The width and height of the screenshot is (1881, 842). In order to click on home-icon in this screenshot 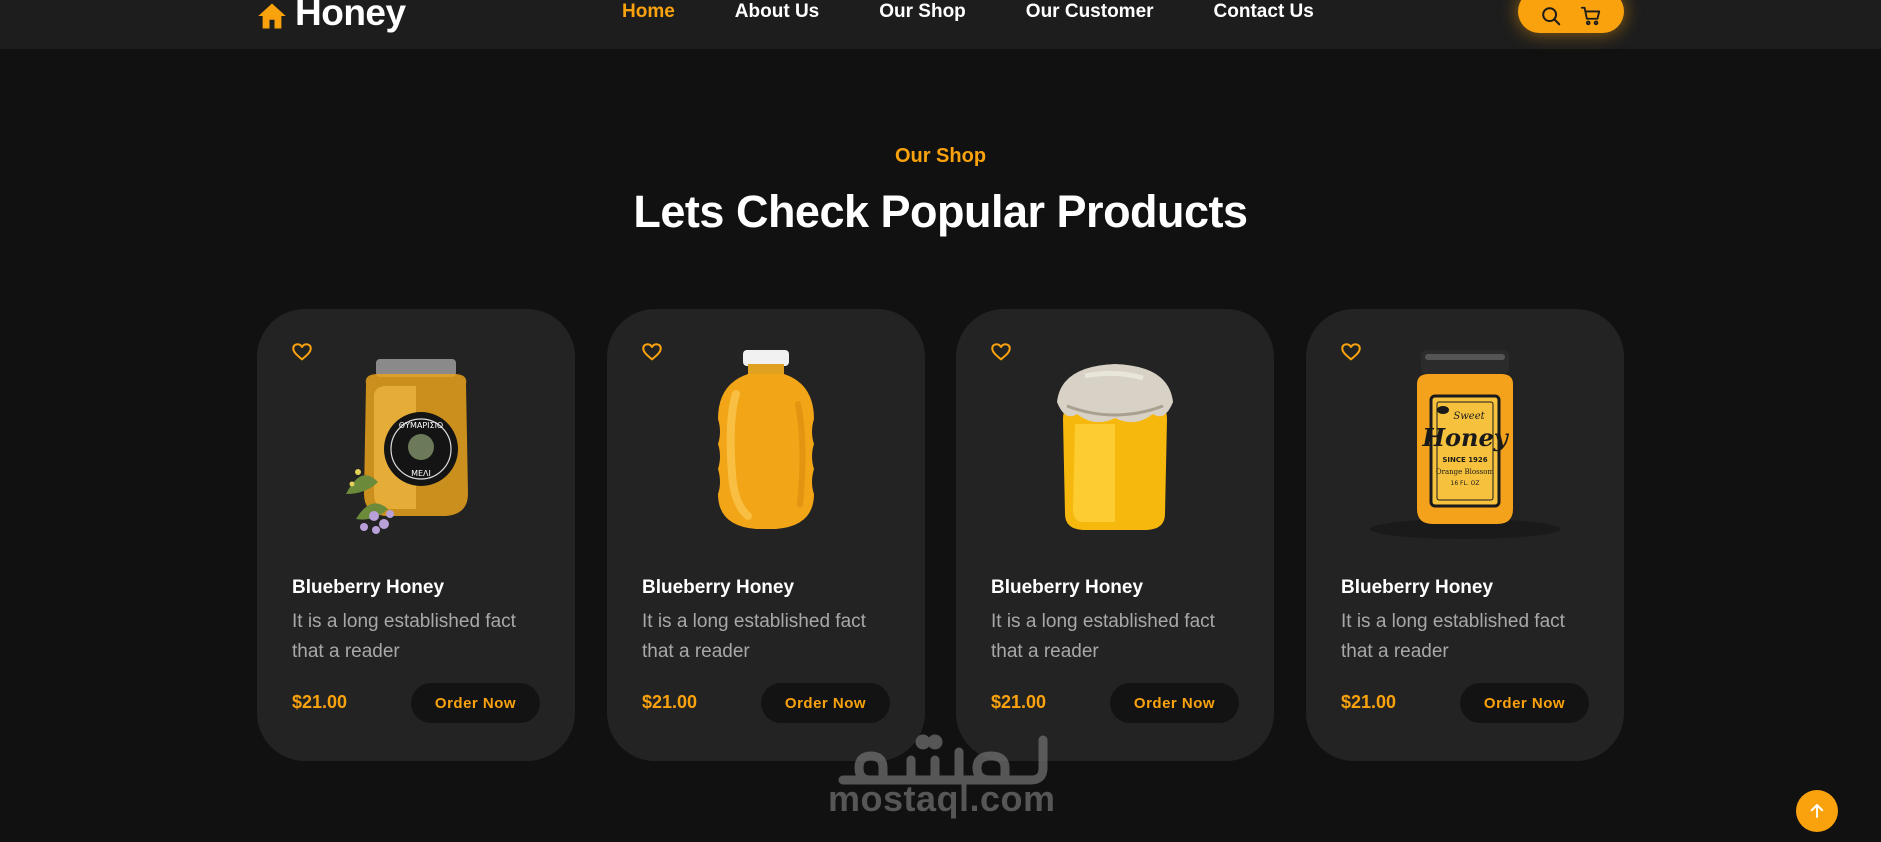, I will do `click(272, 15)`.